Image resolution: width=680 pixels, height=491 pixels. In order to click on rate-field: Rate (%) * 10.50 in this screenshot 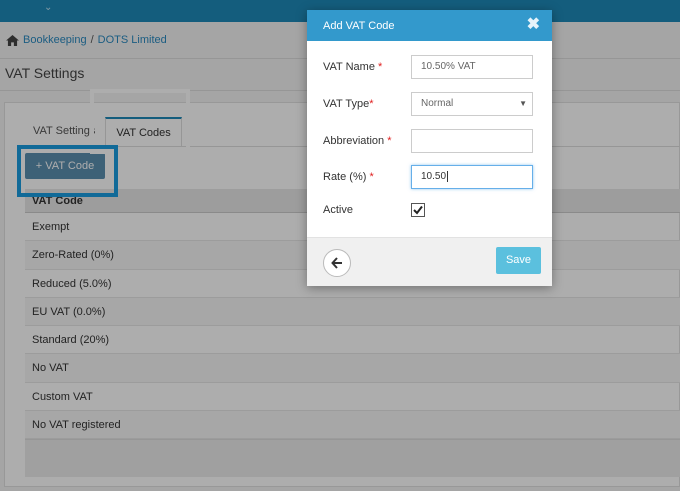, I will do `click(428, 177)`.